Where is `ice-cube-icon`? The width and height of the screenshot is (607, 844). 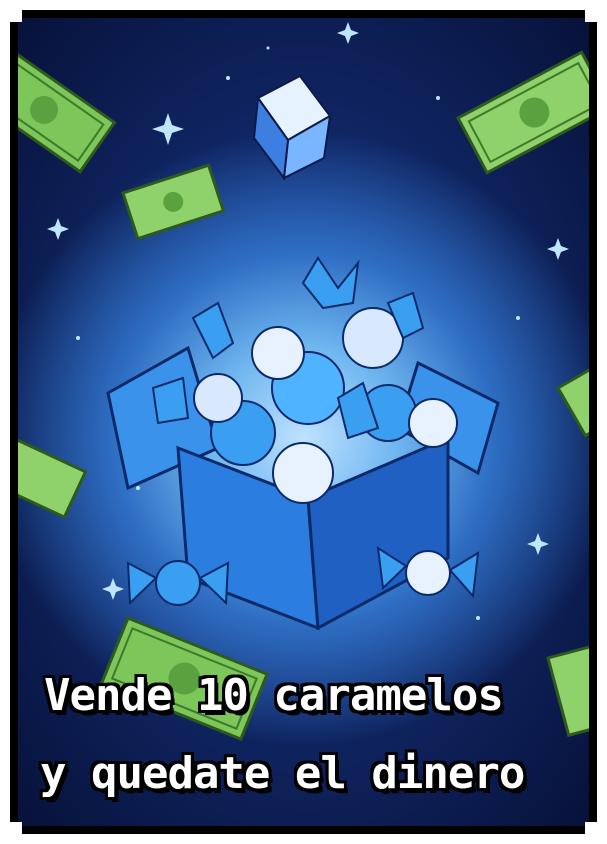
ice-cube-icon is located at coordinates (292, 127).